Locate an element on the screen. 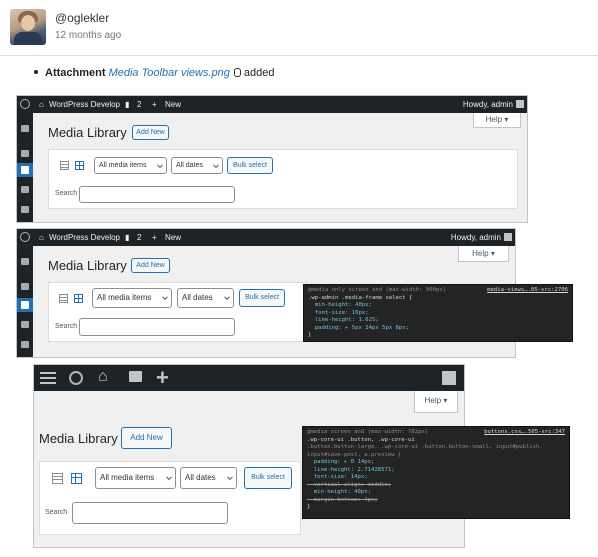  code-line: line-height: 1.625; is located at coordinates (343, 320).